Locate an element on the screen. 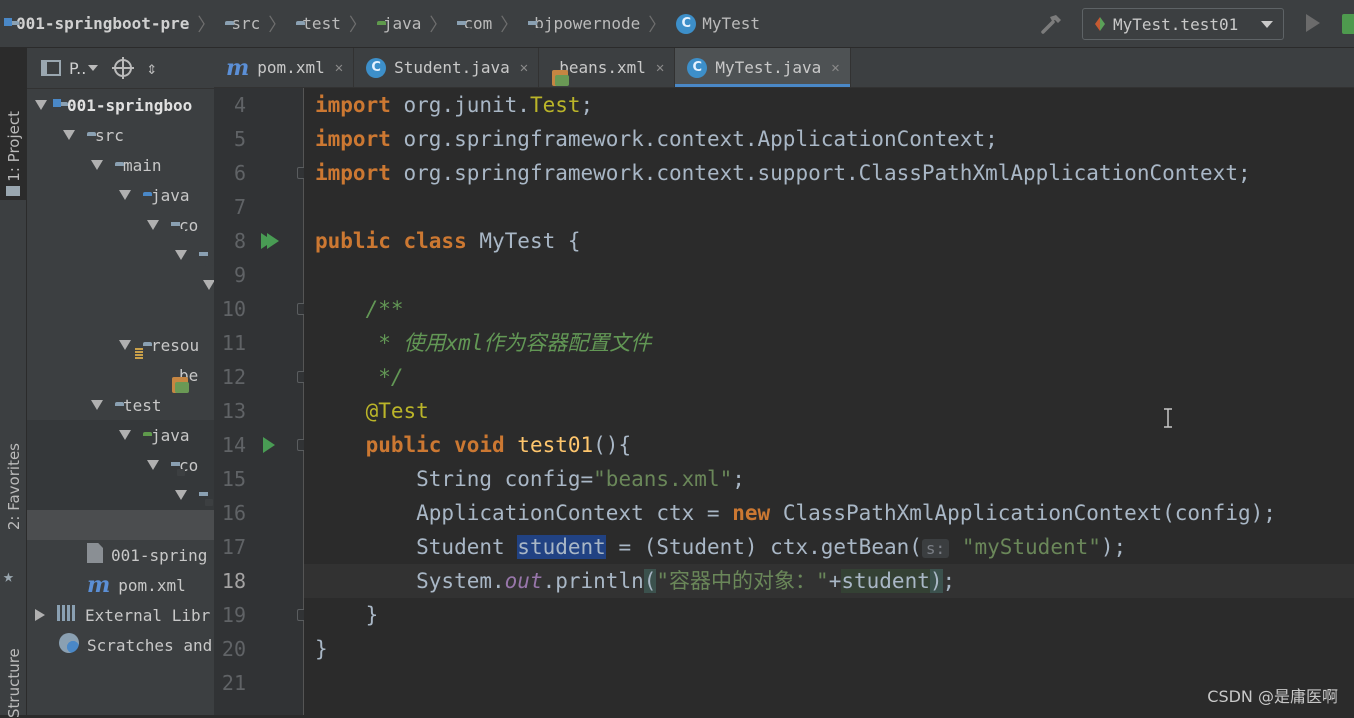 This screenshot has height=718, width=1354. run-icon is located at coordinates (1313, 23).